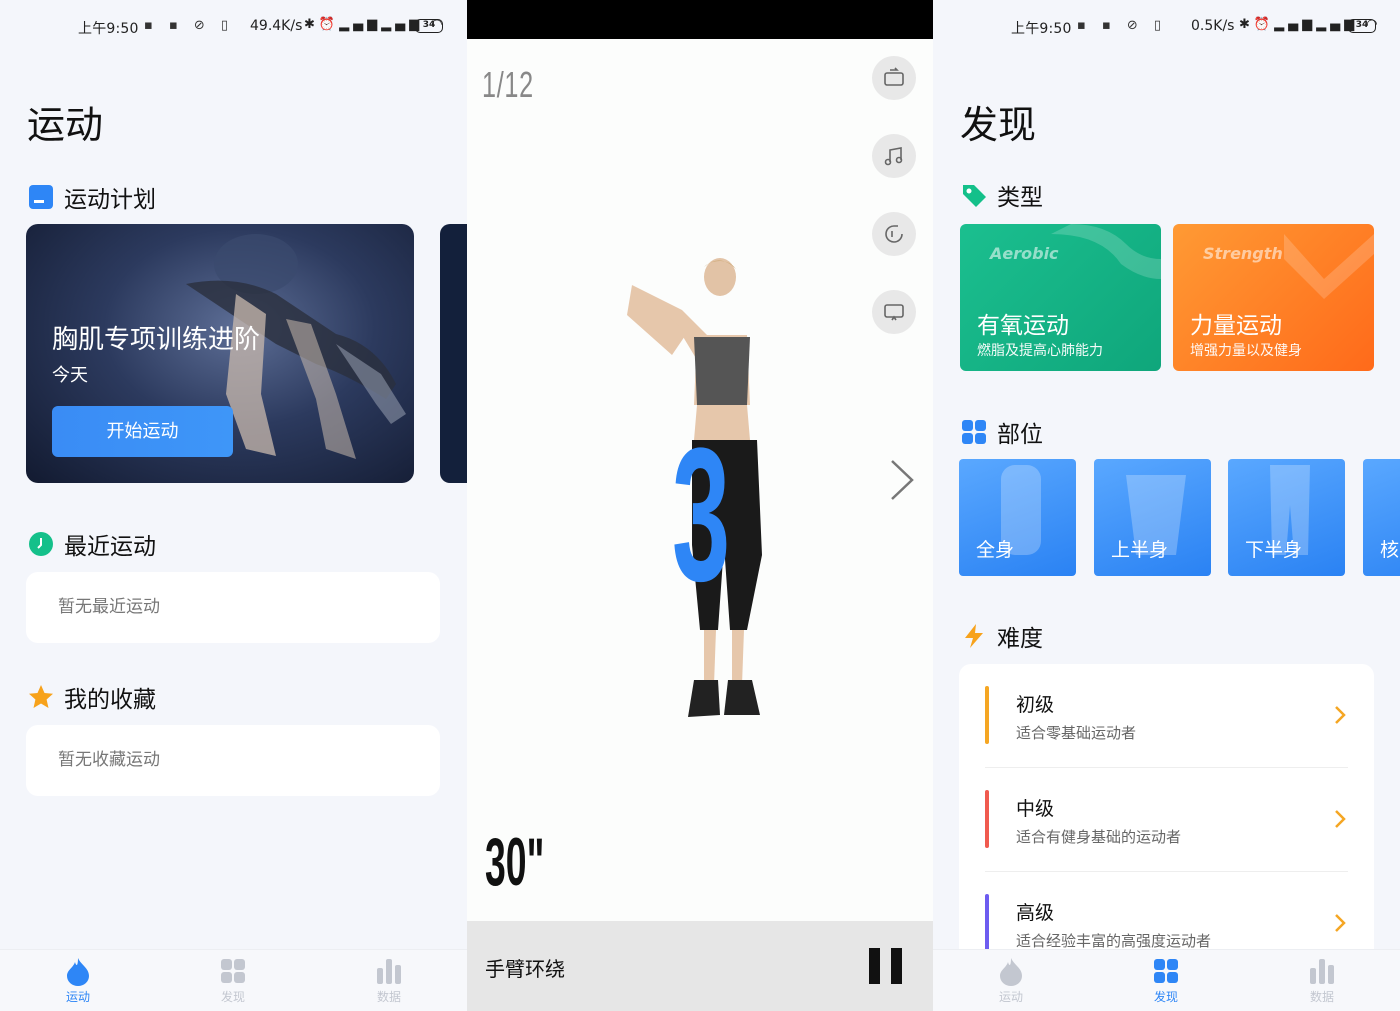 The image size is (1400, 1011). What do you see at coordinates (700, 966) in the screenshot?
I see `exercise-bar: 手臂环绕` at bounding box center [700, 966].